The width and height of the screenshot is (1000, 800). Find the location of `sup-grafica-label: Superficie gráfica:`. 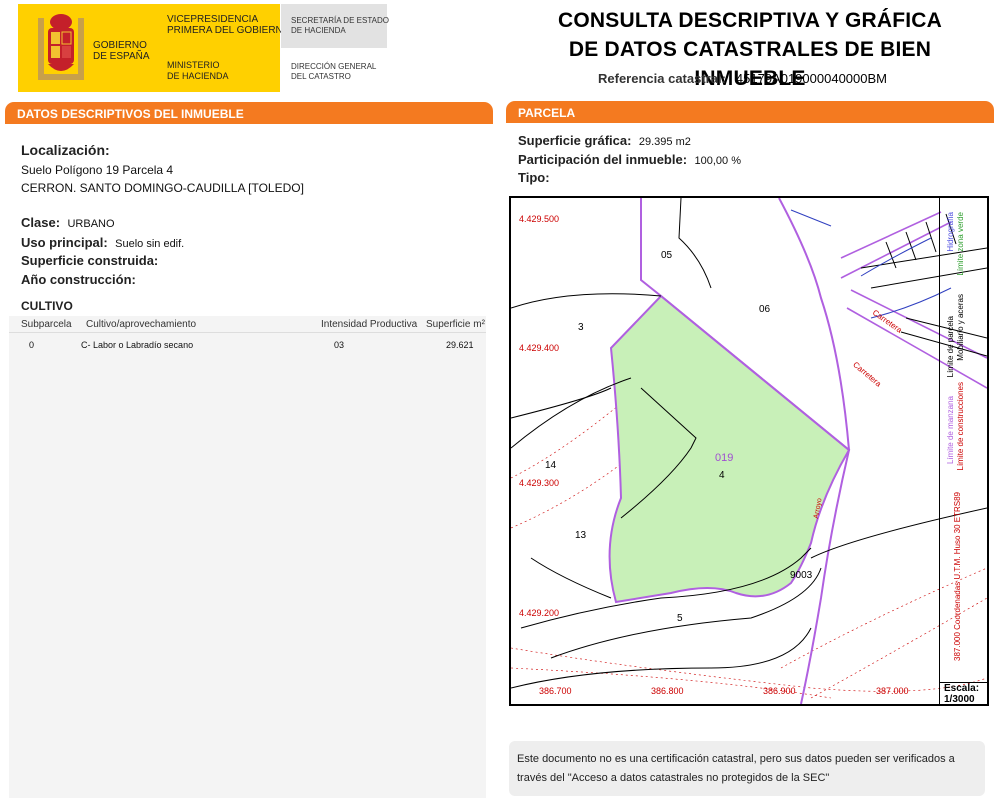

sup-grafica-label: Superficie gráfica: is located at coordinates (575, 140).